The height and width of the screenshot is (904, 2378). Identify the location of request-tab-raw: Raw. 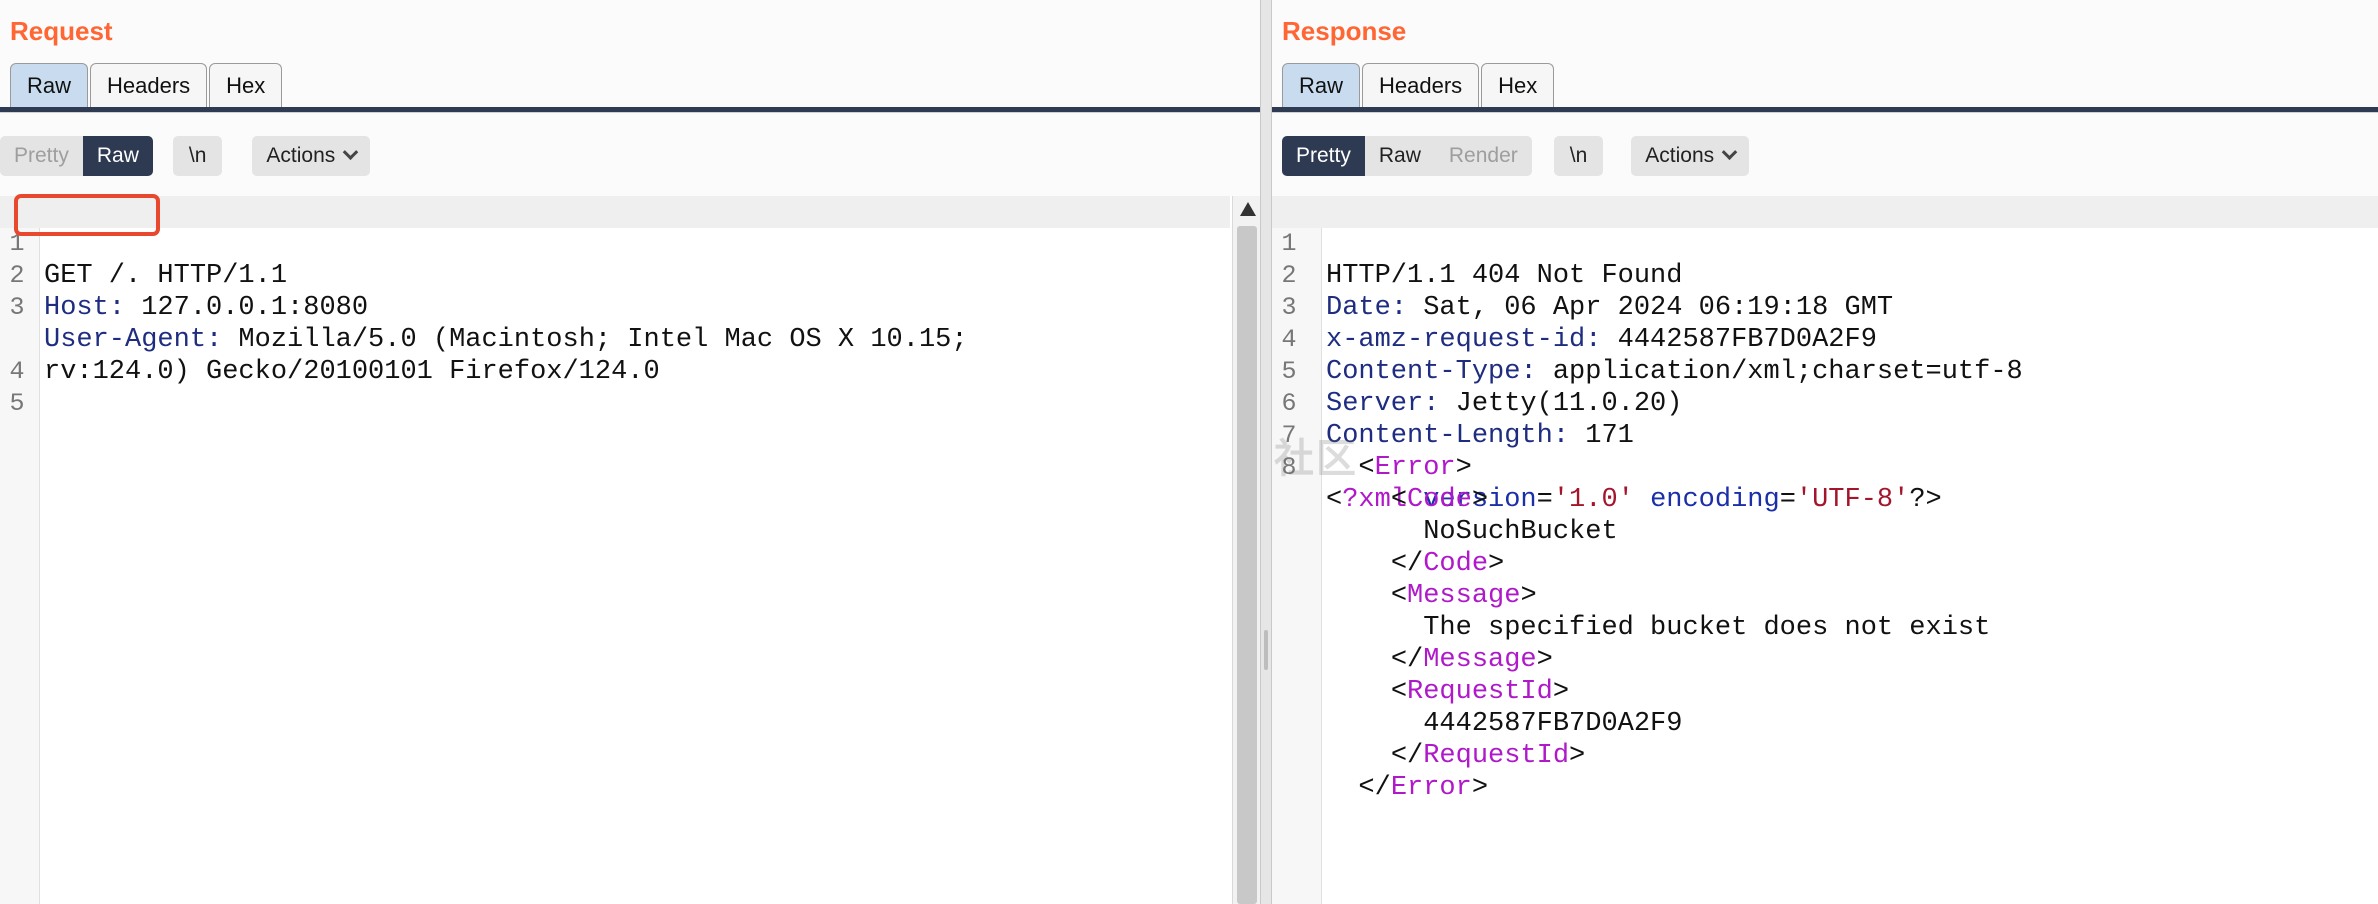
(49, 85).